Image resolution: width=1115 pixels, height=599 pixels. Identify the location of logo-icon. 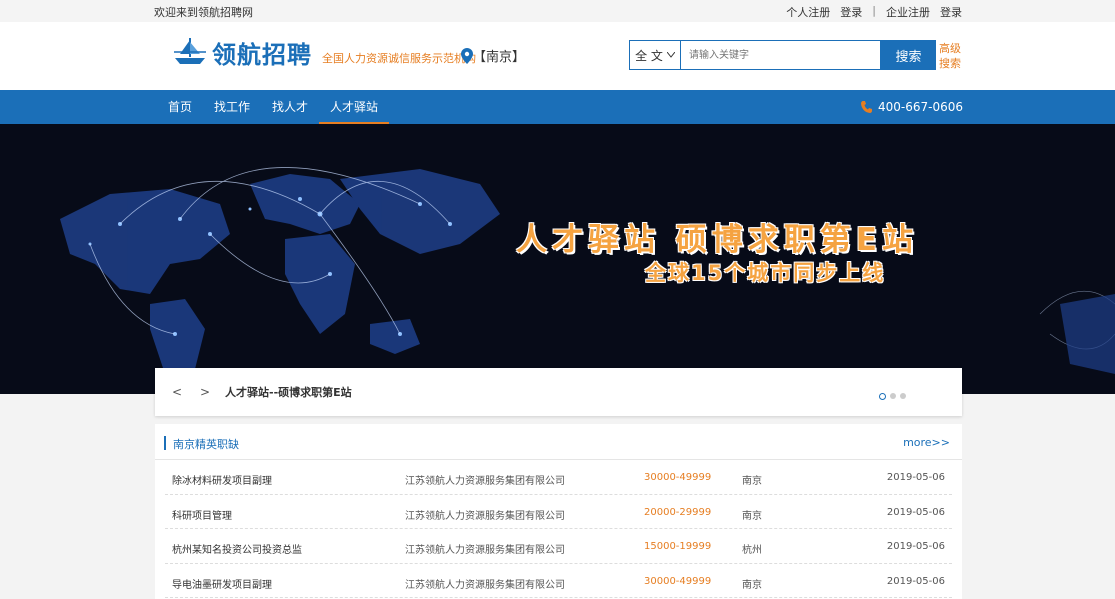
(190, 51).